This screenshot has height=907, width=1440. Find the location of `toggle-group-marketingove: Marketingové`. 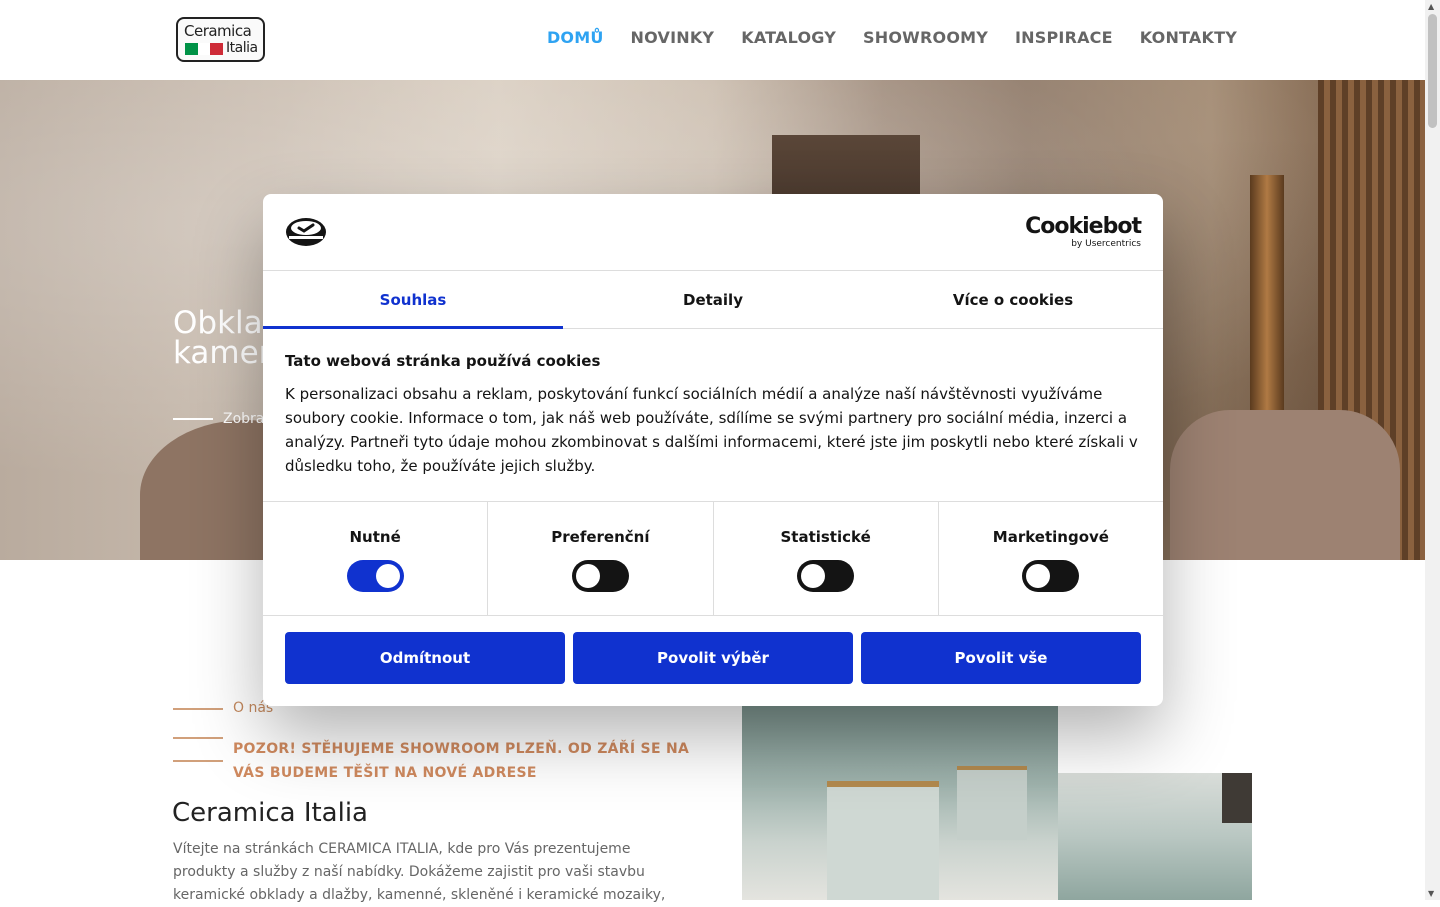

toggle-group-marketingove: Marketingové is located at coordinates (1051, 558).